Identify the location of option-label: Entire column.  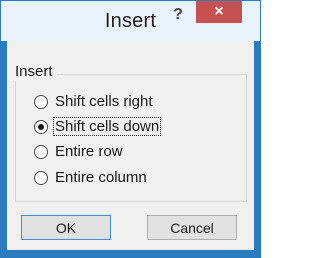
(101, 177).